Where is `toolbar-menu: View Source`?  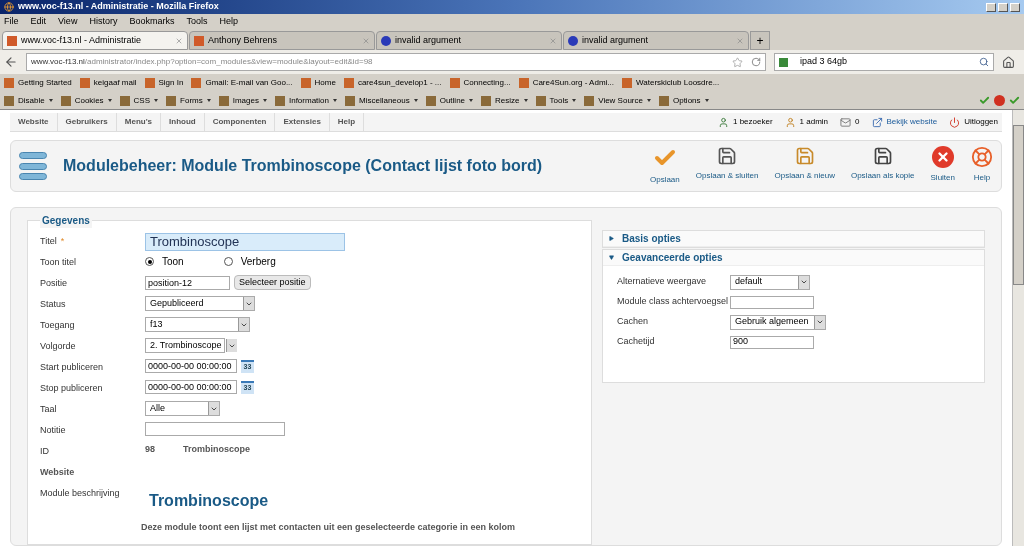 toolbar-menu: View Source is located at coordinates (620, 100).